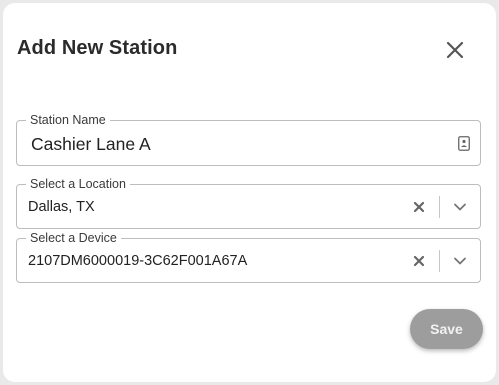 The height and width of the screenshot is (385, 499). I want to click on device-label: Select a Device, so click(73, 238).